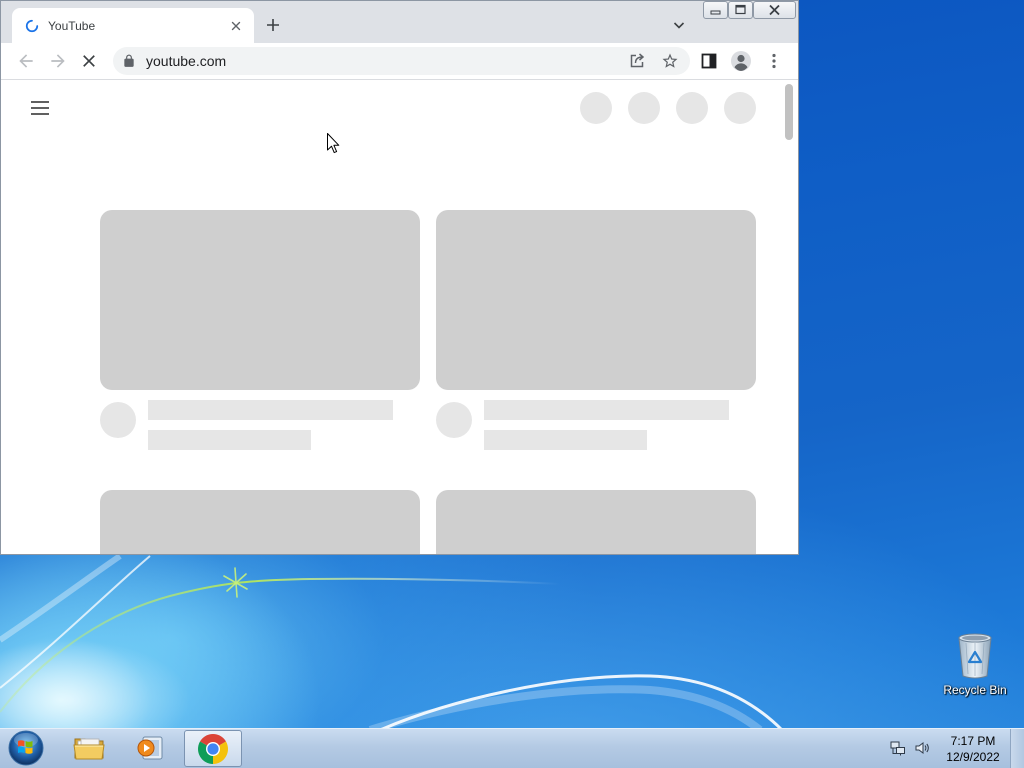  I want to click on maximize-icon, so click(740, 9).